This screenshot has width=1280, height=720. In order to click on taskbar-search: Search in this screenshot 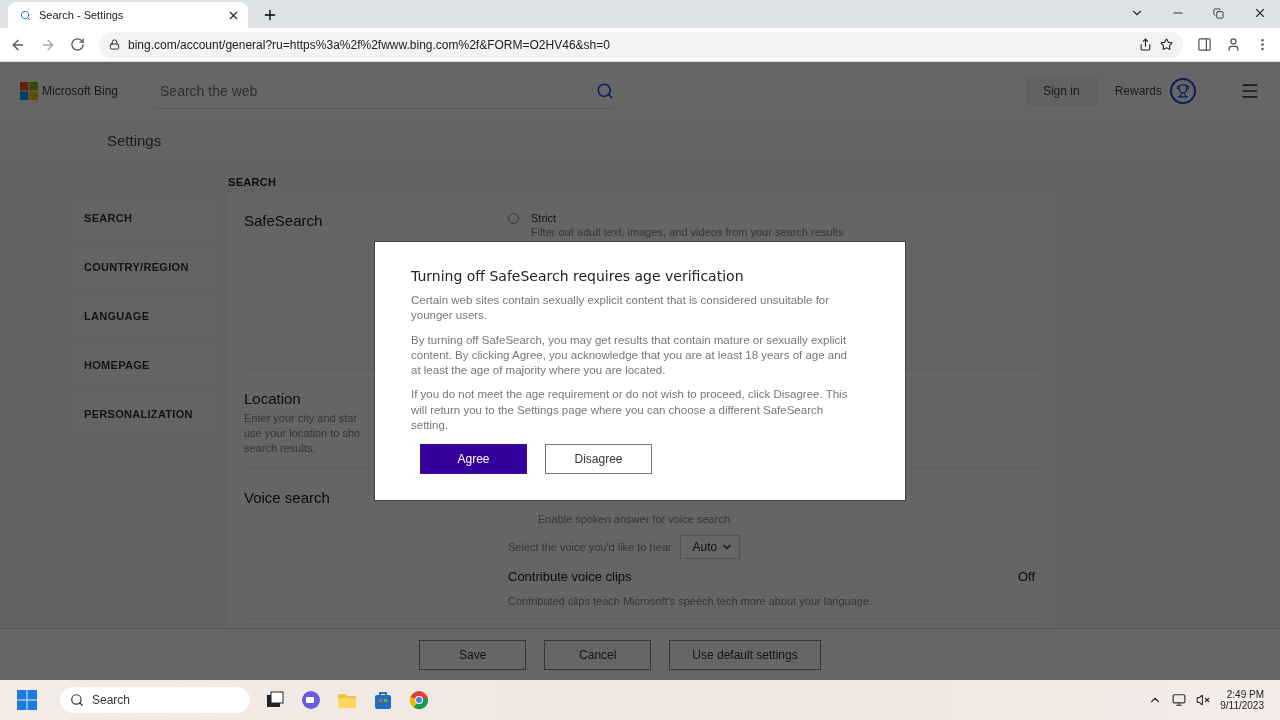, I will do `click(155, 700)`.